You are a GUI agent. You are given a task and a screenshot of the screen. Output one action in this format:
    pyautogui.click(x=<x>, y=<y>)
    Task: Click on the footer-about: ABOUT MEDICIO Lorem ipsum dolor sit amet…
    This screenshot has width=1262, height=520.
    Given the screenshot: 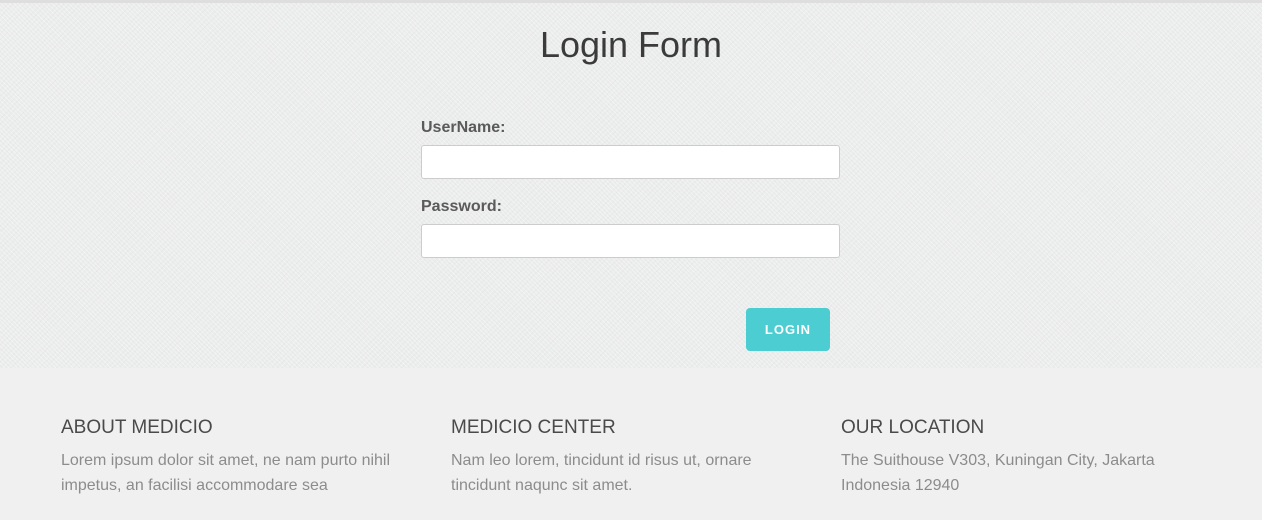 What is the action you would take?
    pyautogui.click(x=241, y=457)
    